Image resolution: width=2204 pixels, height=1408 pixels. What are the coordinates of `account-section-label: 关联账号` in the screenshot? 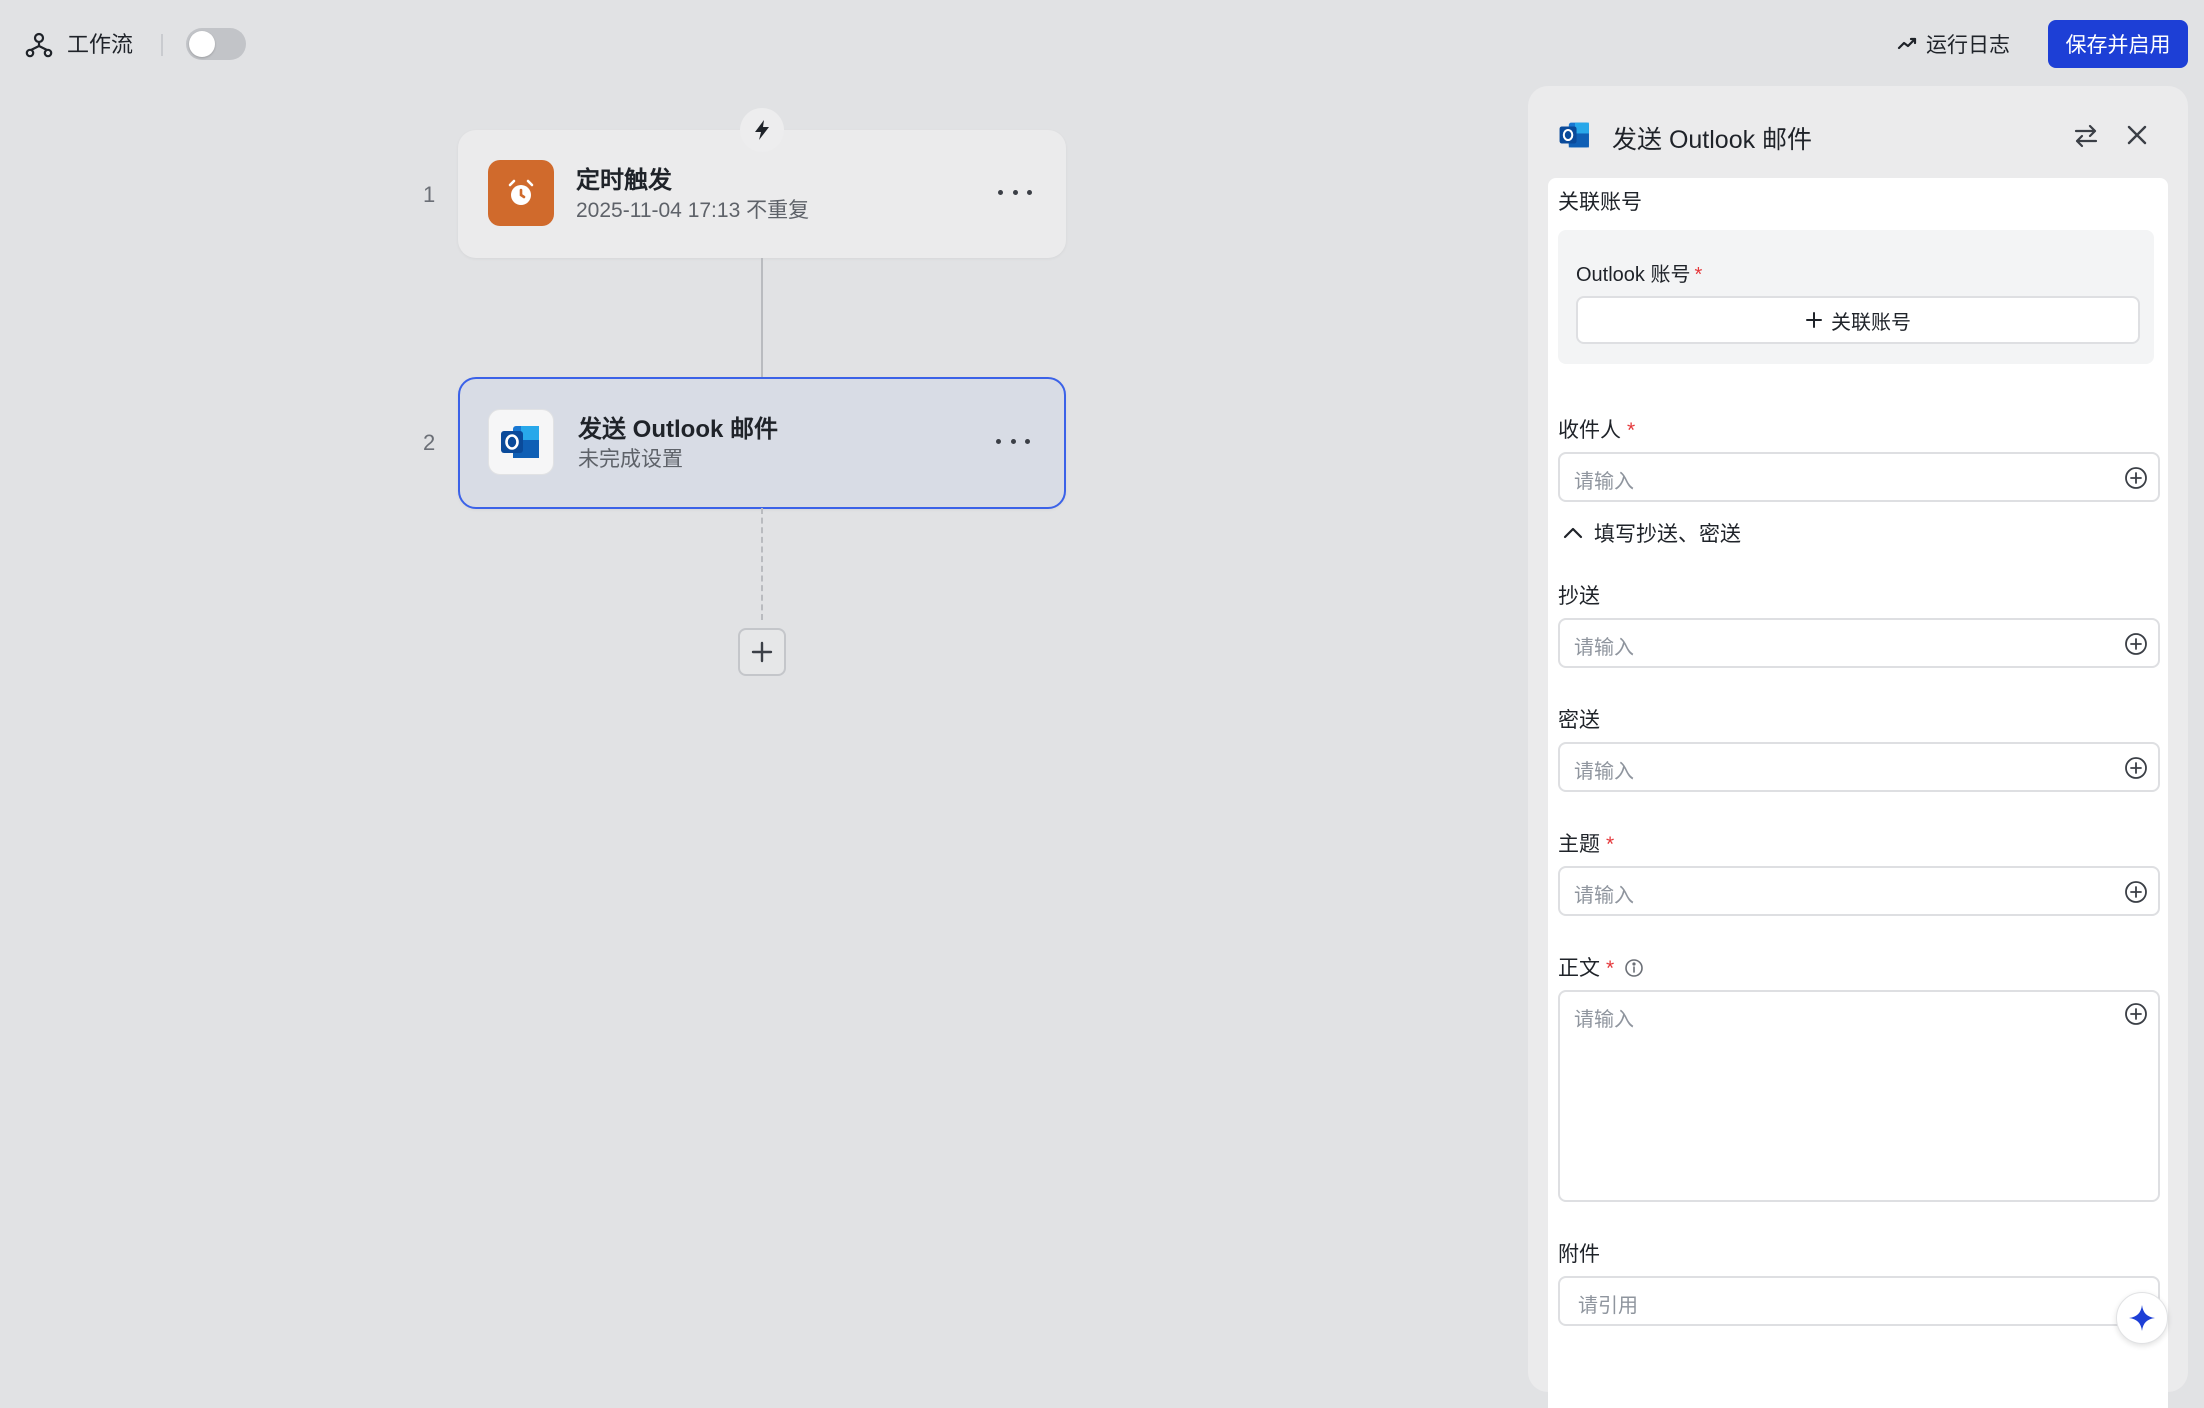 It's located at (1600, 202).